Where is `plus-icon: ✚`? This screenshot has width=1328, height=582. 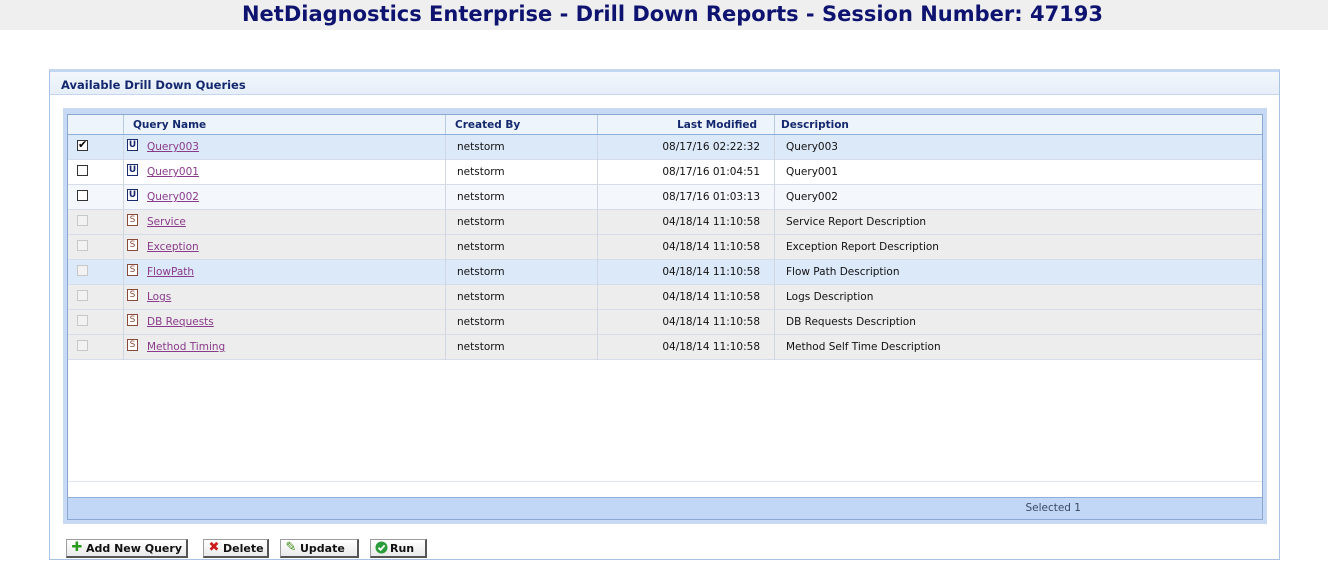 plus-icon: ✚ is located at coordinates (77, 547).